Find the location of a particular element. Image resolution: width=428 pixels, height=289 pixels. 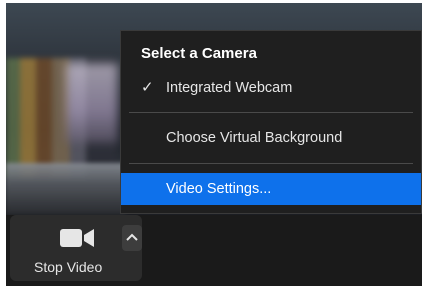

menu-item-virtual-background: Choose Virtual Background is located at coordinates (271, 138).